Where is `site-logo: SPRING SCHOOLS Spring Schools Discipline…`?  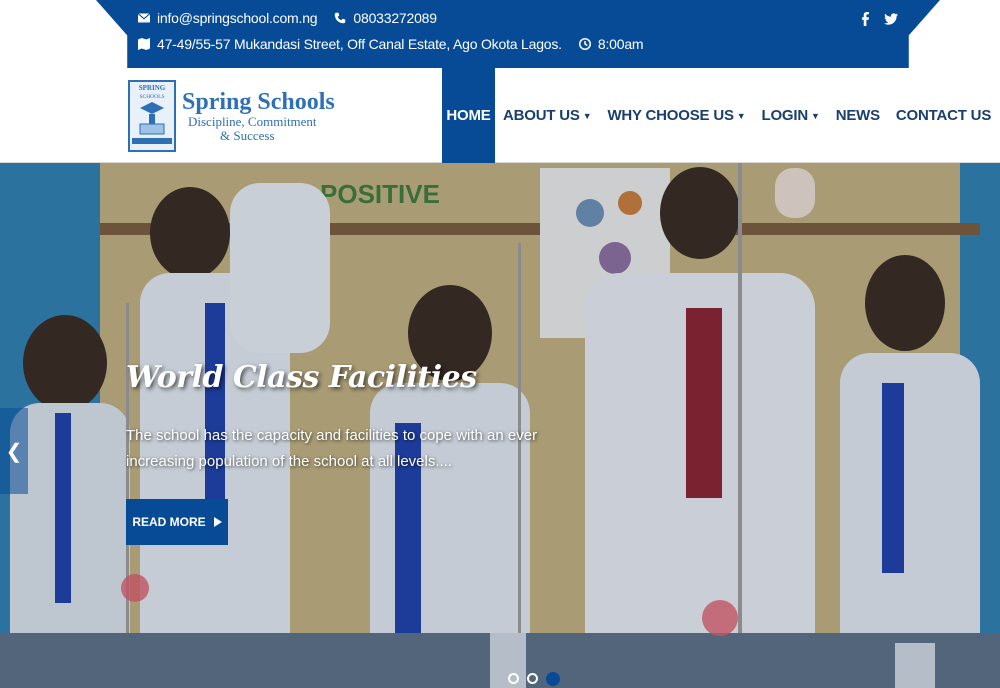 site-logo: SPRING SCHOOLS Spring Schools Discipline… is located at coordinates (283, 116).